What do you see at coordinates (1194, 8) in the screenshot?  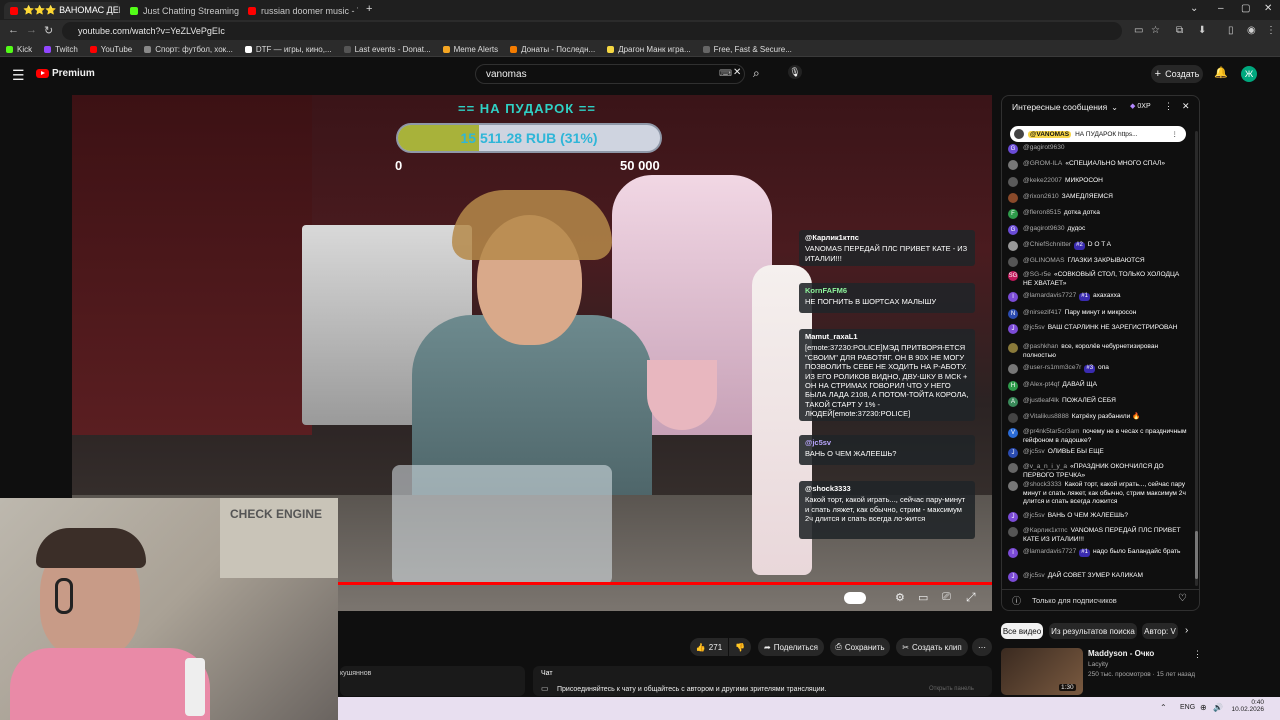 I see `tab-search-icon: ⌄` at bounding box center [1194, 8].